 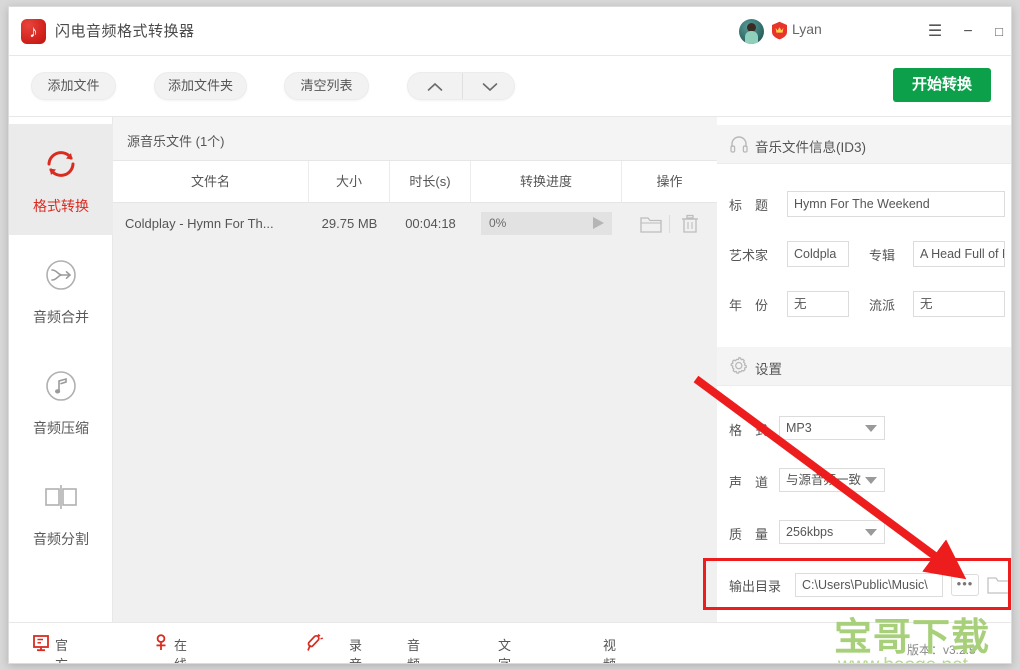 I want to click on channel-label: 声 道, so click(x=749, y=482).